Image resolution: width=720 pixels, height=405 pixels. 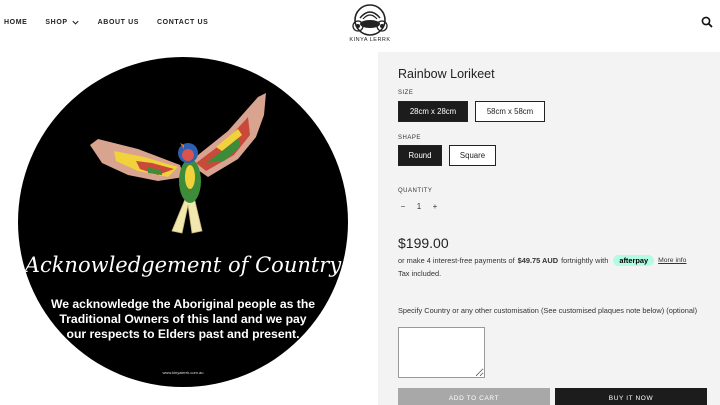 What do you see at coordinates (56, 22) in the screenshot?
I see `nav-shop-label: SHOP` at bounding box center [56, 22].